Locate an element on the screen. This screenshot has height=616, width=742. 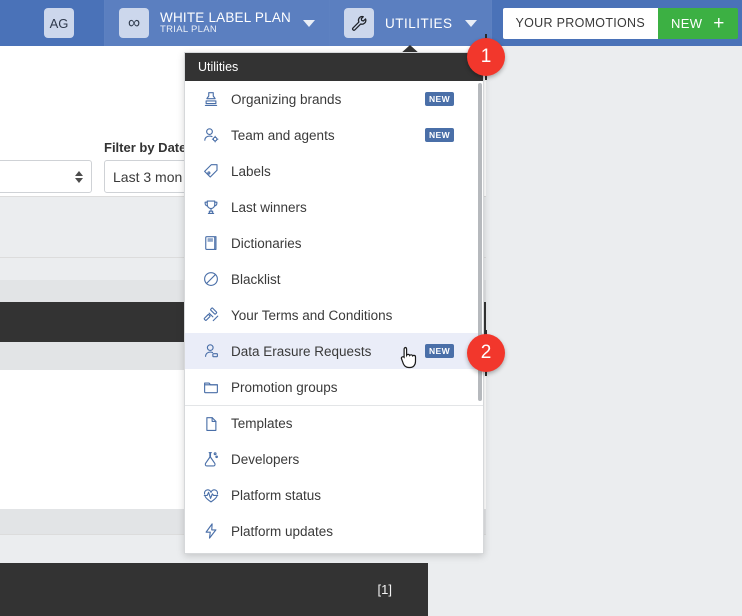
menu-item-label: Labels is located at coordinates (251, 171).